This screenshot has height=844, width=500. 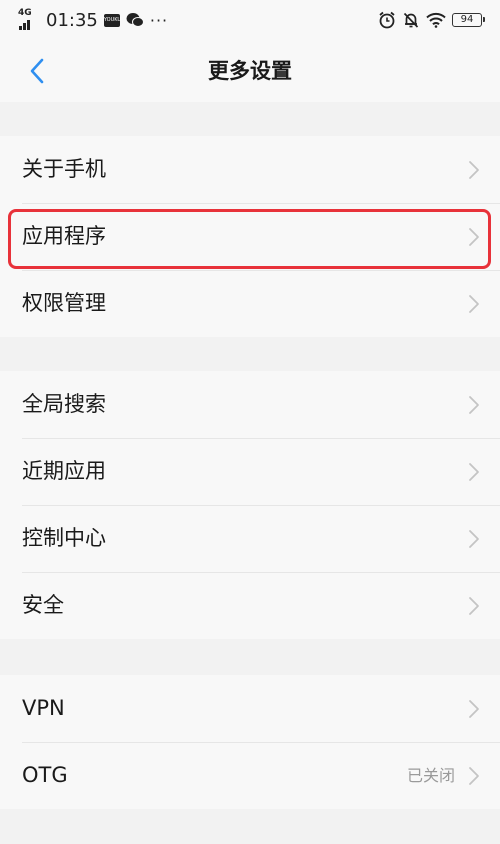 I want to click on chevron-left-icon, so click(x=37, y=71).